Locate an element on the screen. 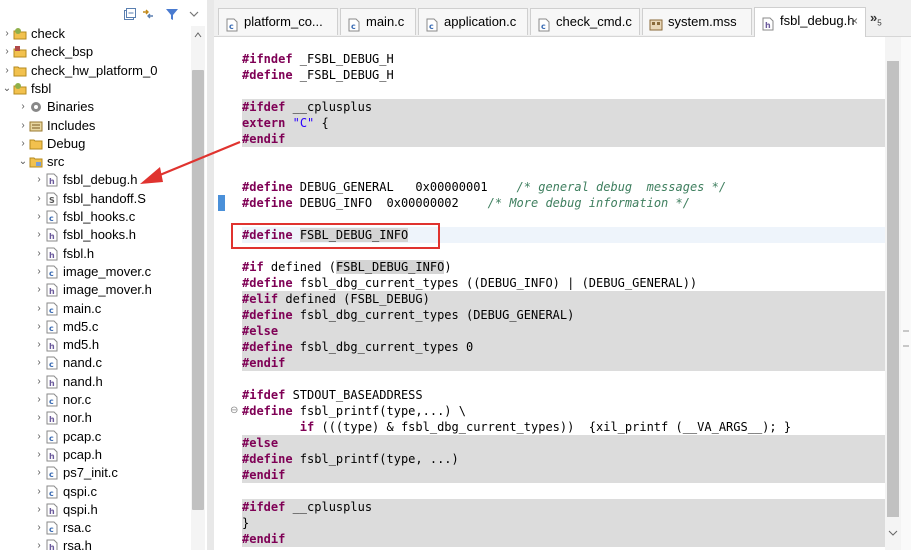 This screenshot has width=911, height=550. tree-item-fsbl-debug-h: › h fsbl_debug.h is located at coordinates (95, 180).